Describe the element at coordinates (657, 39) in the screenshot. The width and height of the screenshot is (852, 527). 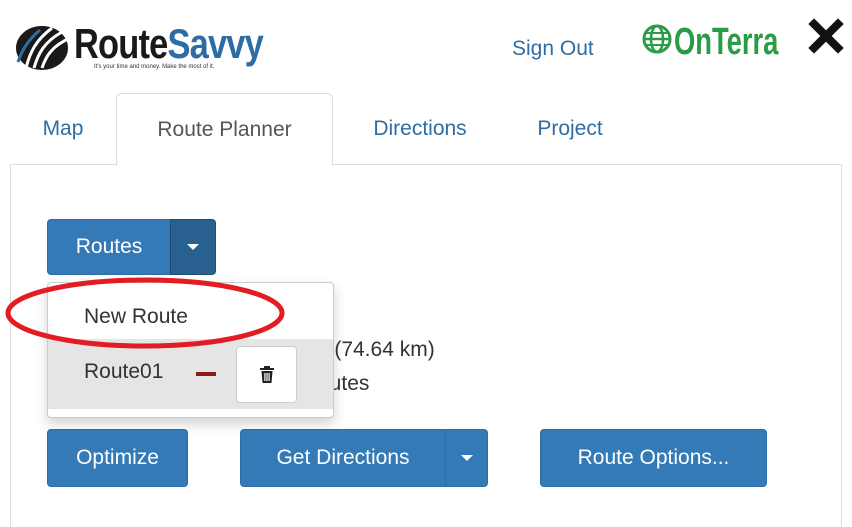
I see `globe-icon` at that location.